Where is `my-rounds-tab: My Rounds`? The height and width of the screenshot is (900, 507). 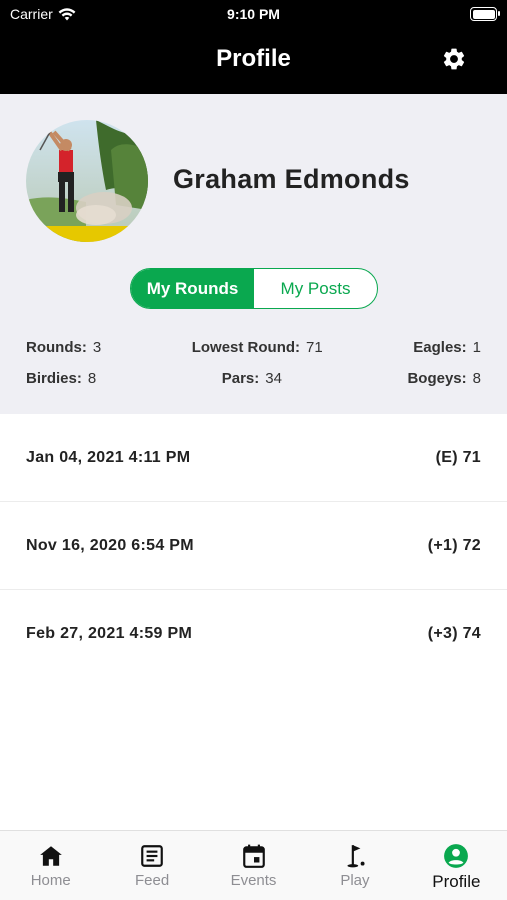 my-rounds-tab: My Rounds is located at coordinates (192, 288).